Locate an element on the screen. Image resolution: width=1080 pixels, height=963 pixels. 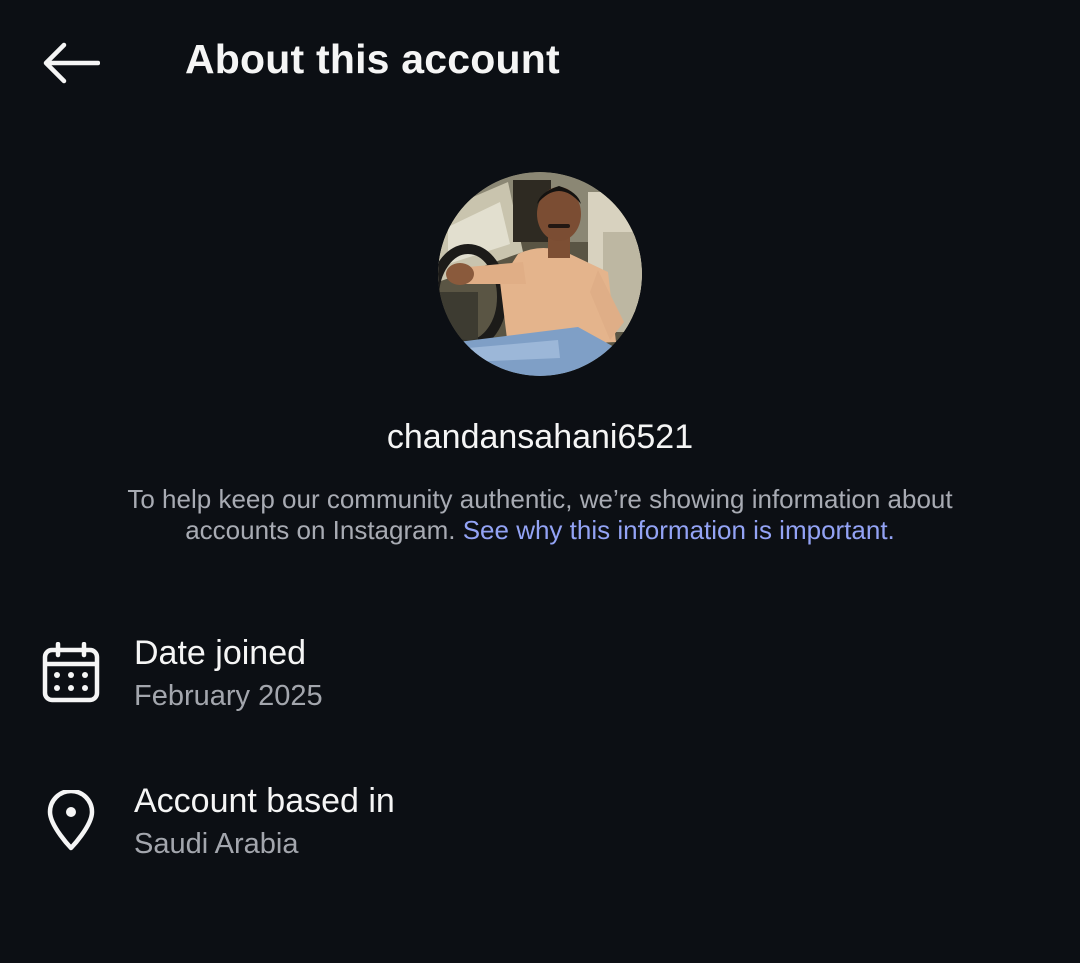
page-title: About this account is located at coordinates (372, 59).